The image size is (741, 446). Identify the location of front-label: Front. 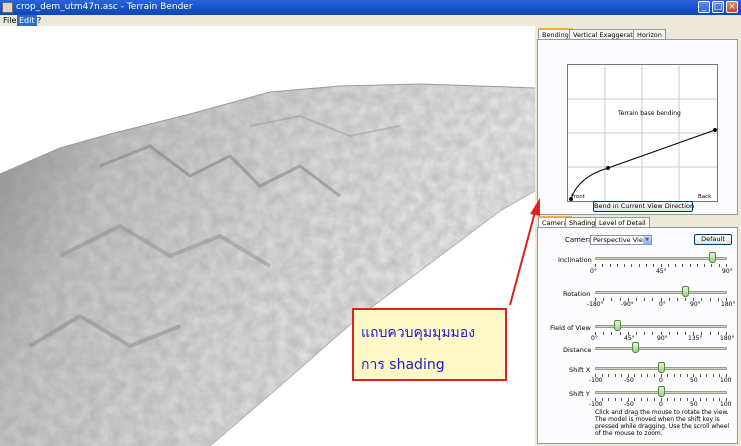
(578, 197).